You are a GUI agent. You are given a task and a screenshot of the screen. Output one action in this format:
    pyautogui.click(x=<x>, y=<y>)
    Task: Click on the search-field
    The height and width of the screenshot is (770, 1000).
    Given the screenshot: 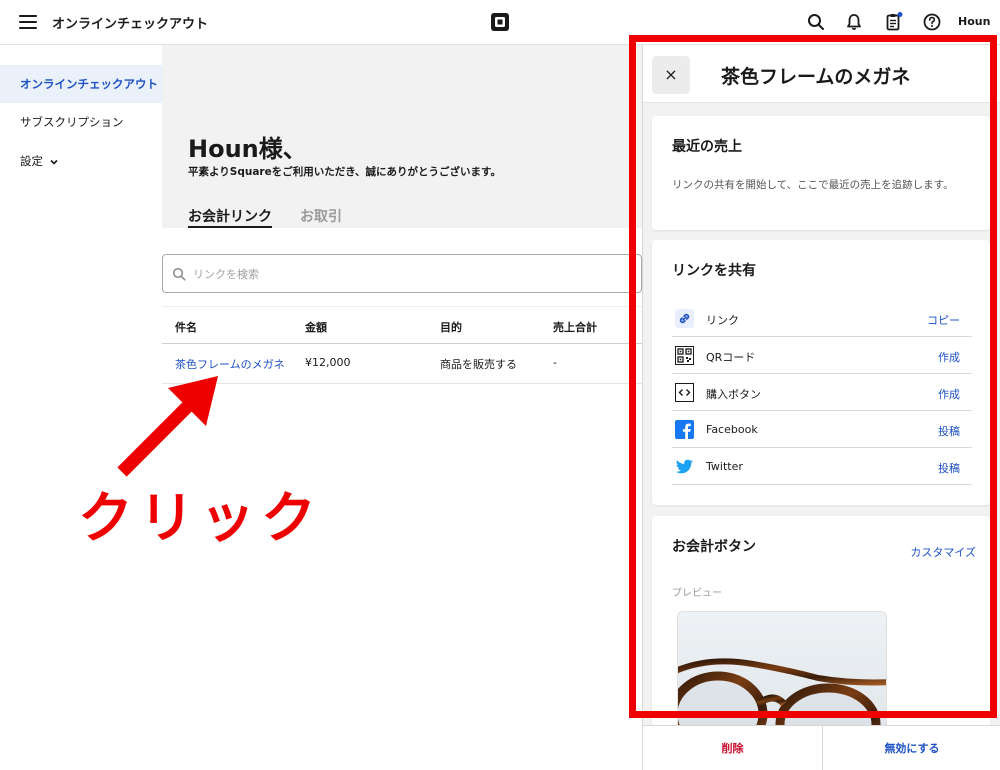 What is the action you would take?
    pyautogui.click(x=402, y=273)
    